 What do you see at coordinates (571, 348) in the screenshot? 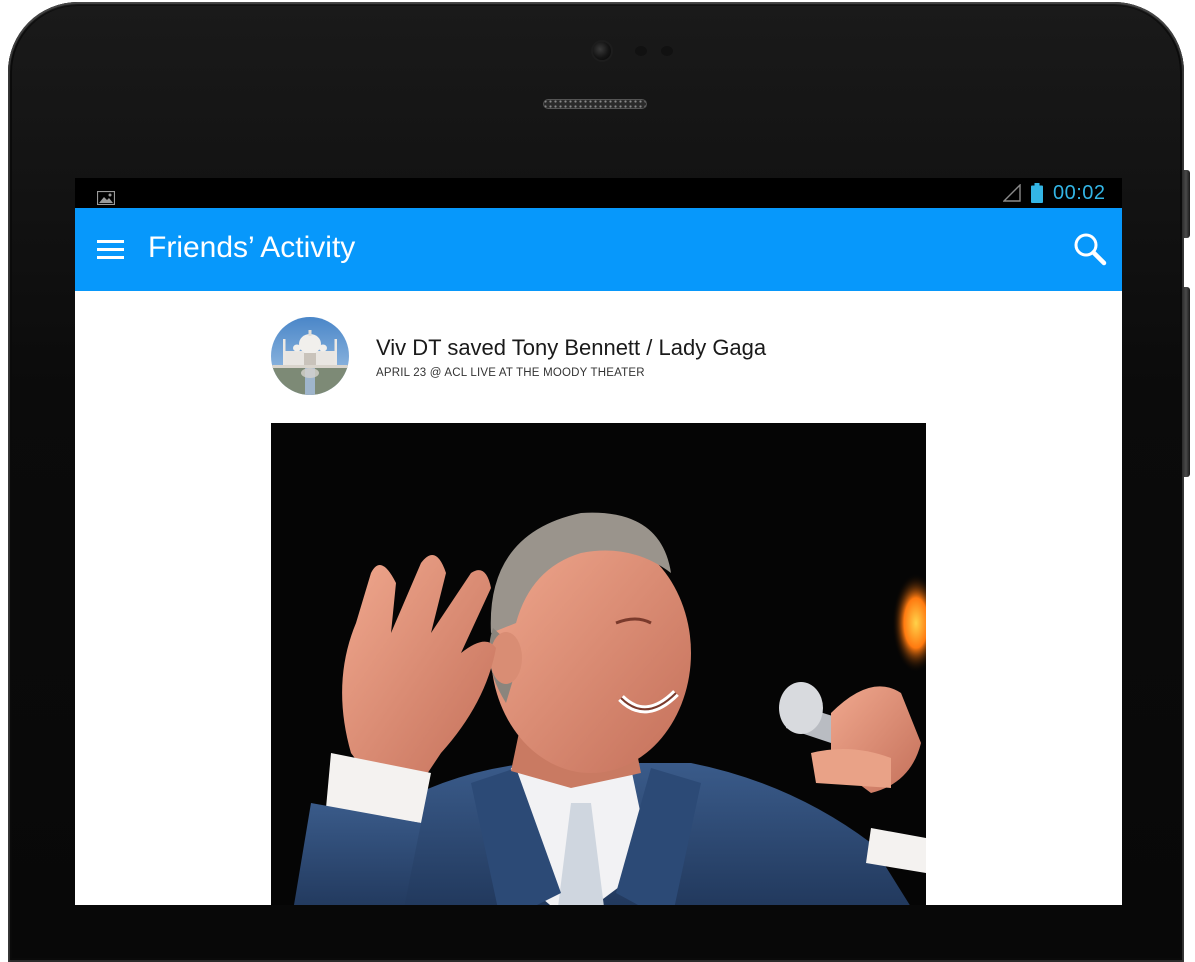
I see `activity-title: Viv DT saved Tony Bennett / Lady Gaga` at bounding box center [571, 348].